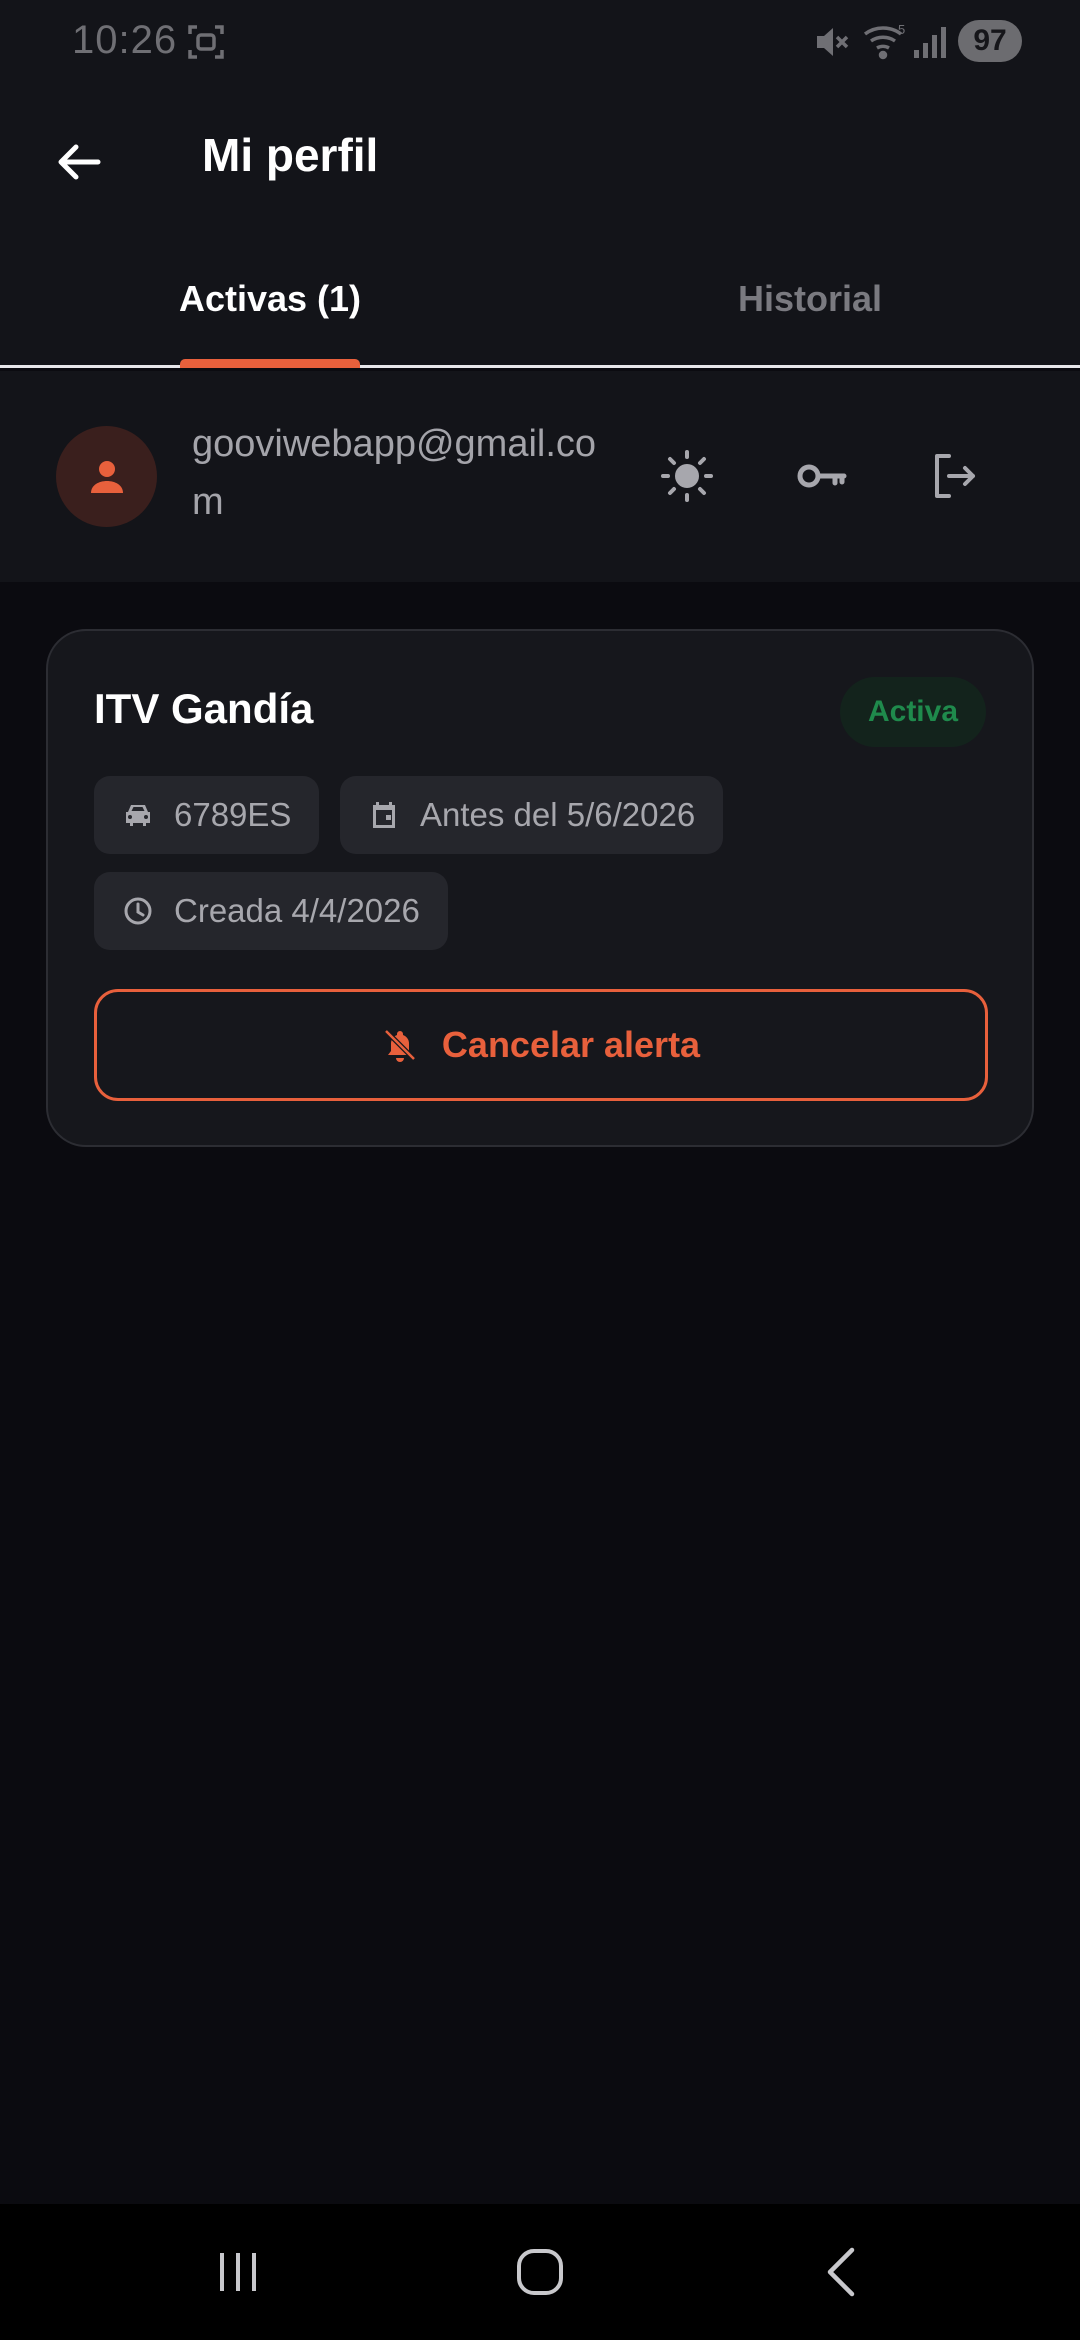 This screenshot has height=2340, width=1080. I want to click on sun-icon, so click(687, 476).